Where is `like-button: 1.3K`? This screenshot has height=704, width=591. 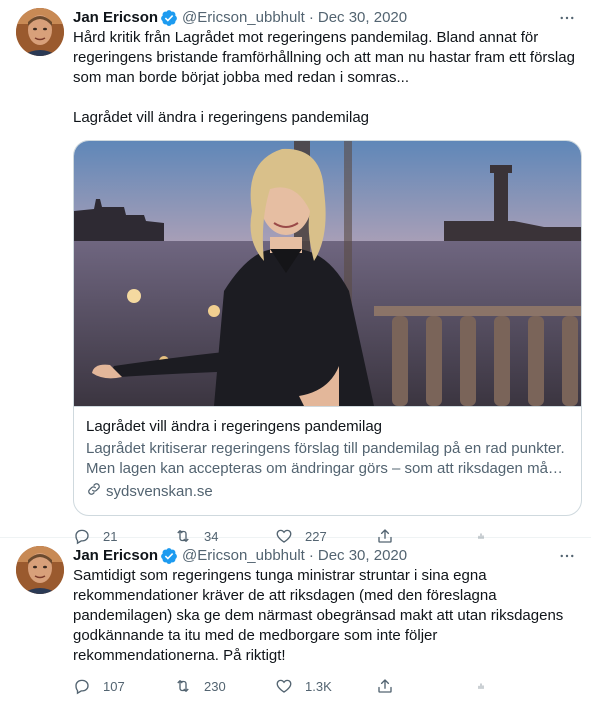
like-button: 1.3K is located at coordinates (325, 686).